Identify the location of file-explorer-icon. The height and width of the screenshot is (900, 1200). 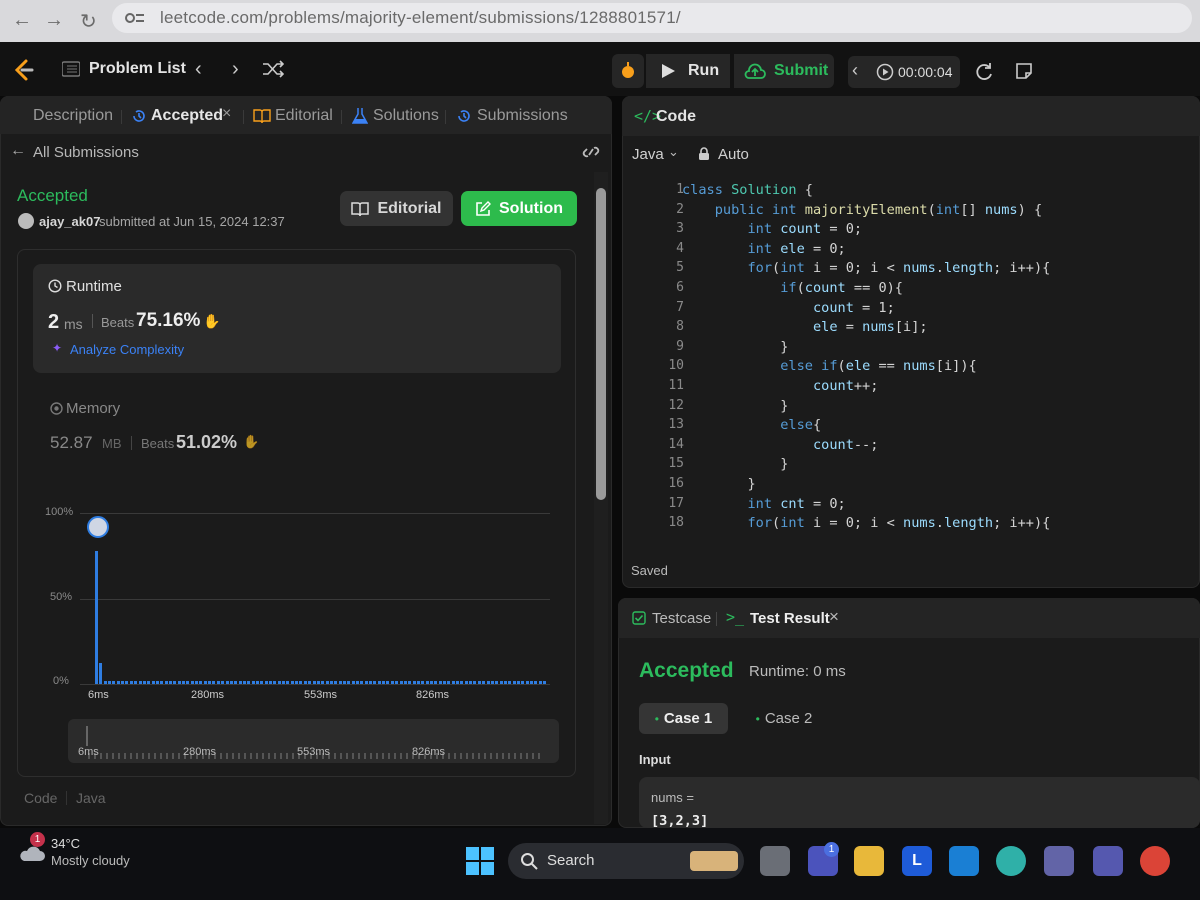
(869, 861).